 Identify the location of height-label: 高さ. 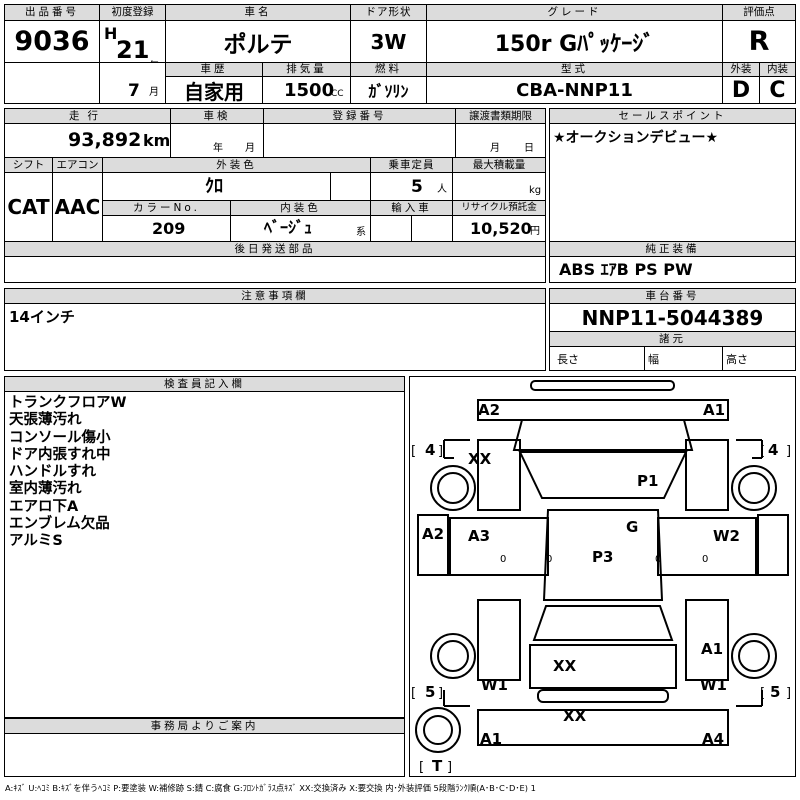
(737, 359).